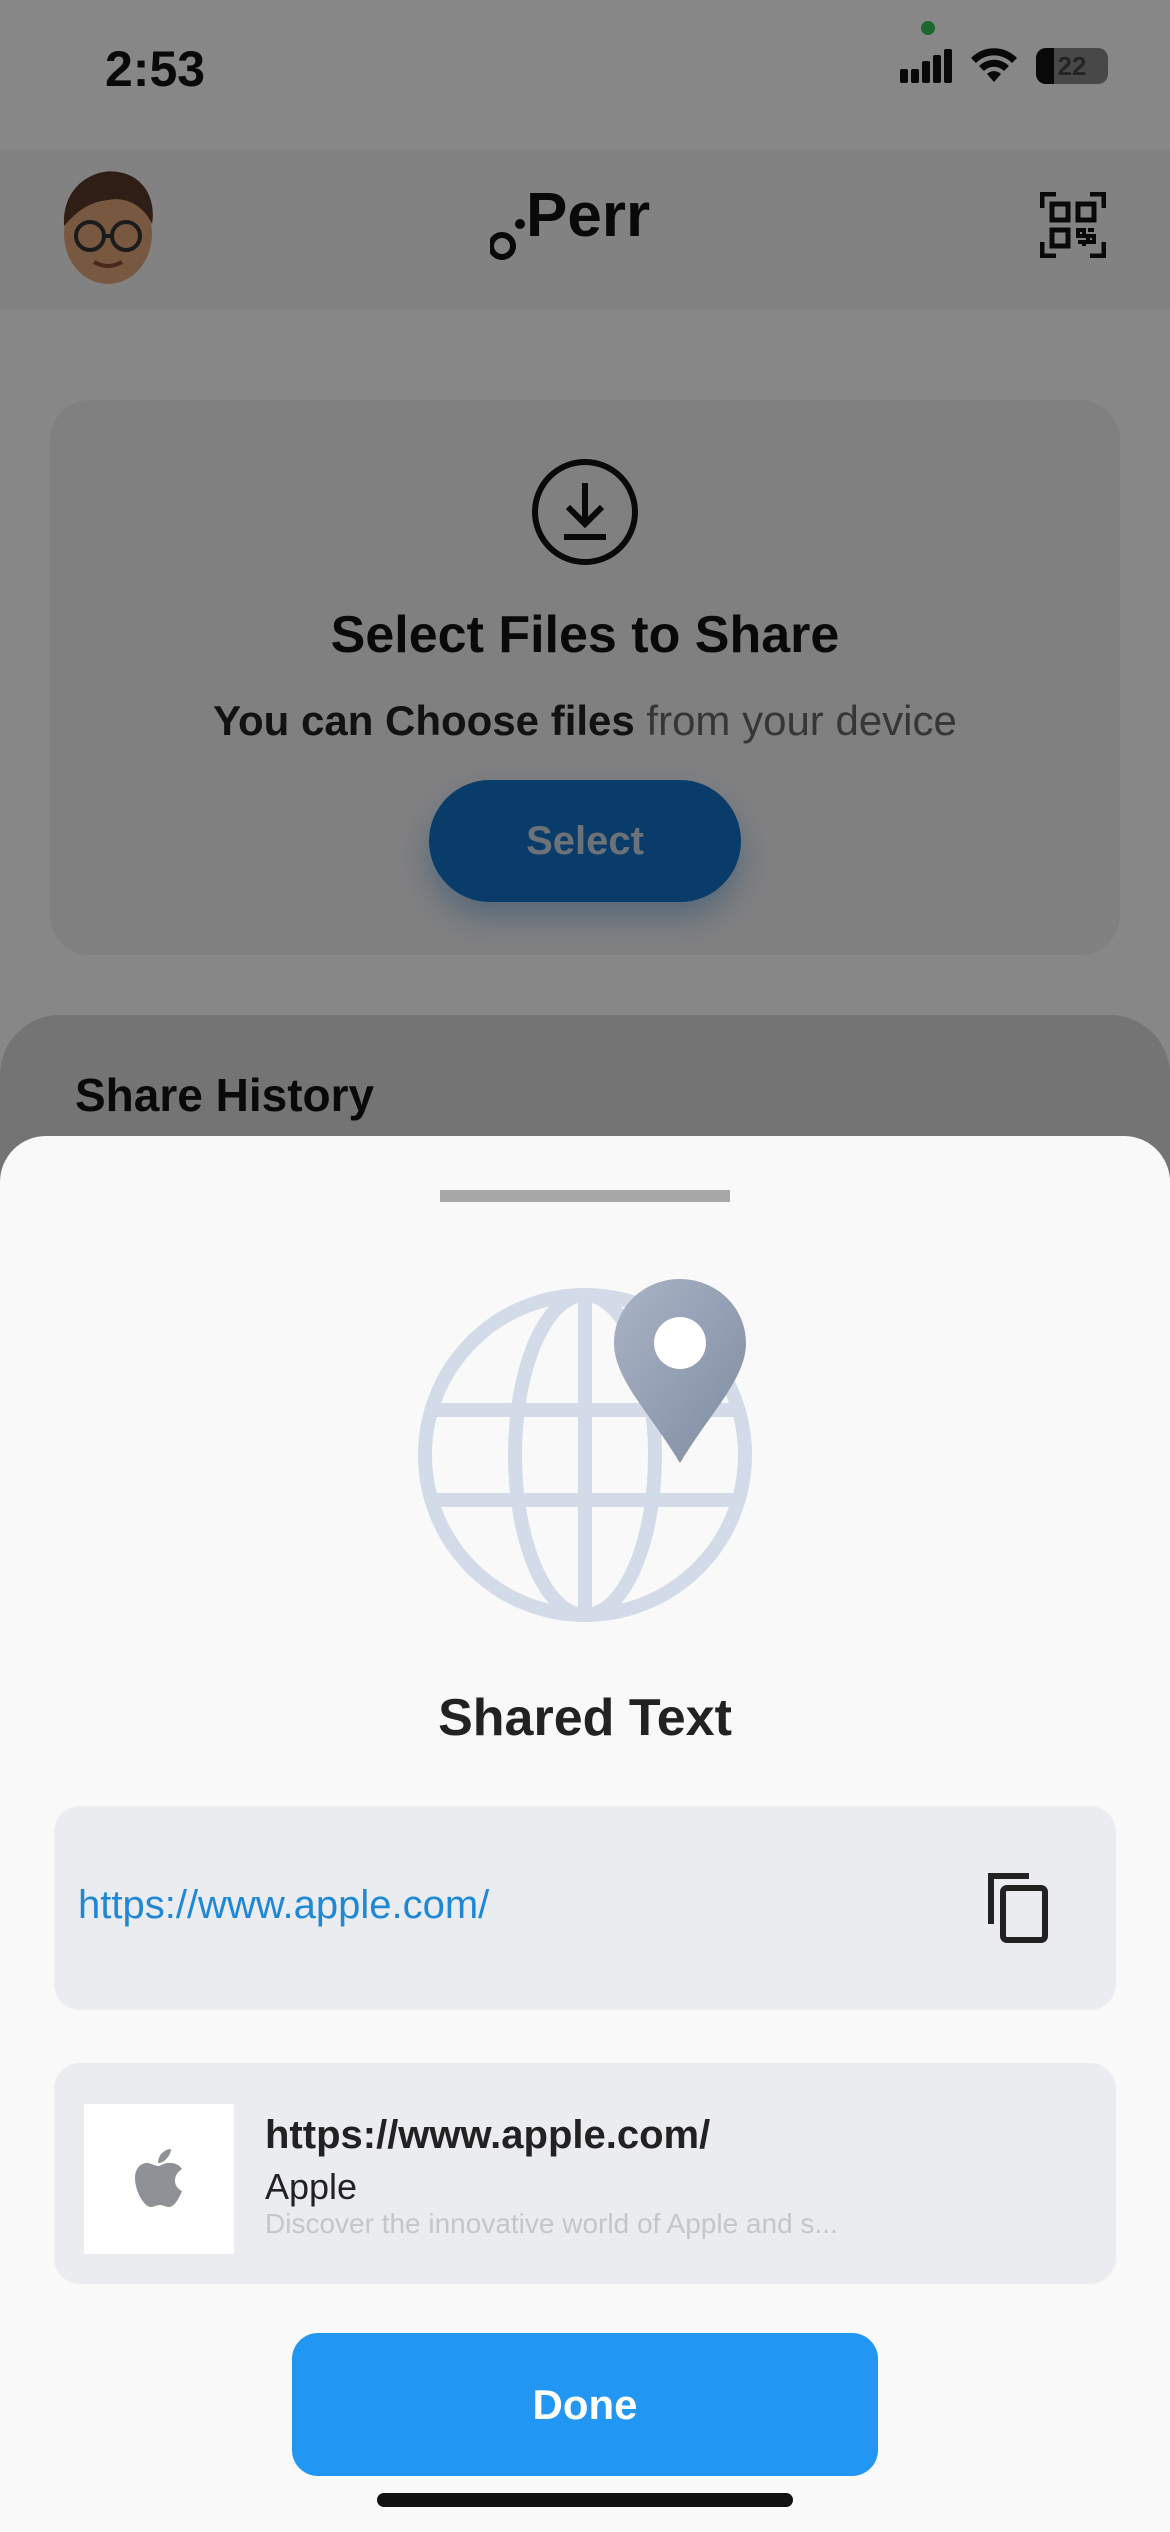 The image size is (1170, 2532). Describe the element at coordinates (311, 2186) in the screenshot. I see `preview-site-name: Apple` at that location.